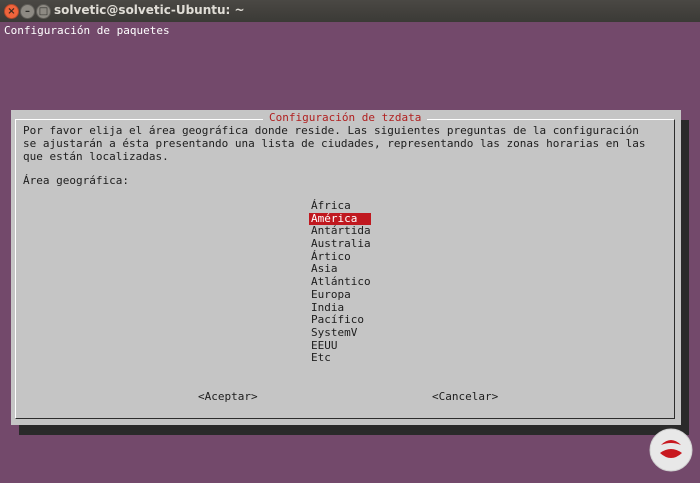 This screenshot has width=700, height=483. What do you see at coordinates (340, 244) in the screenshot?
I see `list-item: Australia` at bounding box center [340, 244].